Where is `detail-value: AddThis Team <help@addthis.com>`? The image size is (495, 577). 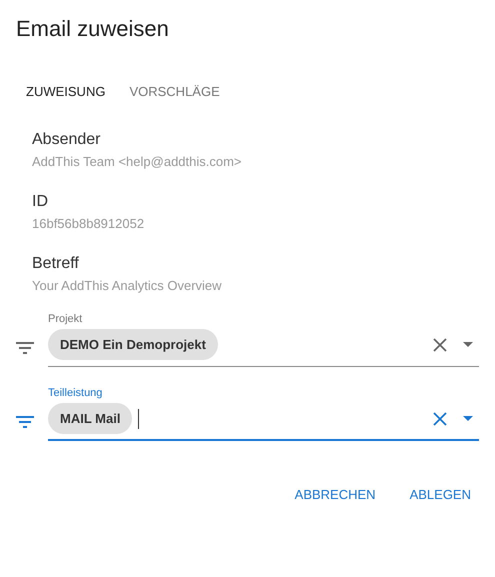 detail-value: AddThis Team <help@addthis.com> is located at coordinates (137, 161).